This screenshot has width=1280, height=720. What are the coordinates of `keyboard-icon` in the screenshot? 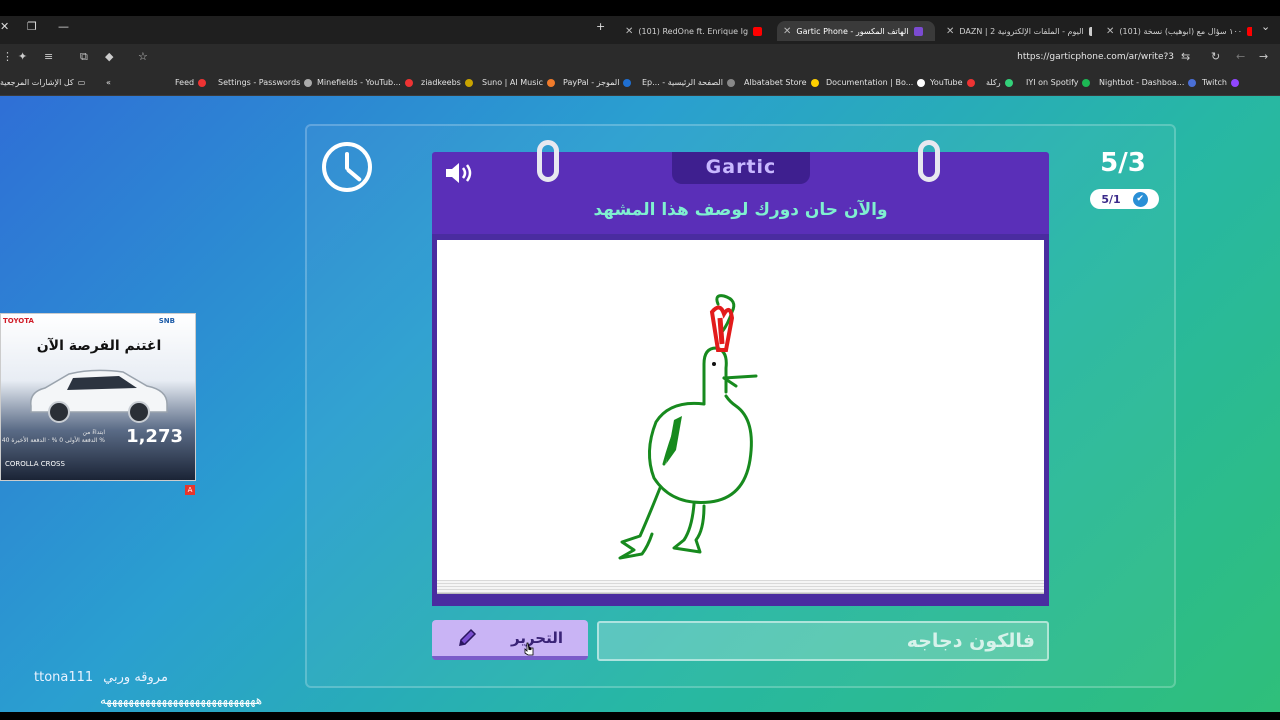 It's located at (468, 82).